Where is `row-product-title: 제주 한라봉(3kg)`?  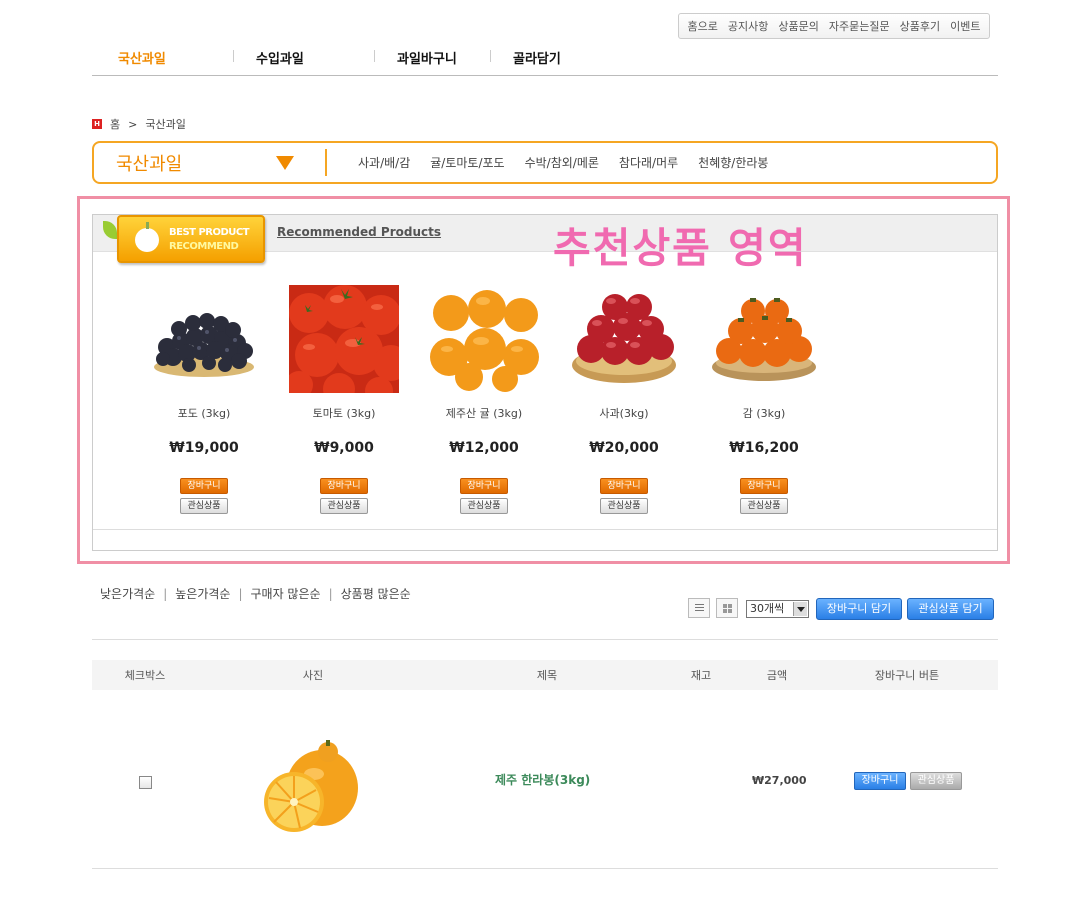 row-product-title: 제주 한라봉(3kg) is located at coordinates (542, 779).